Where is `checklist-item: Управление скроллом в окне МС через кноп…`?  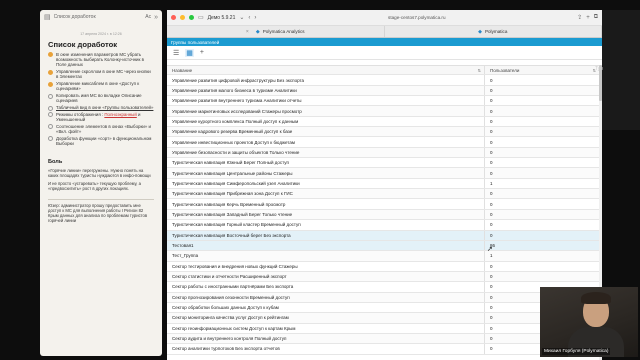 checklist-item: Управление скроллом в окне МС через кноп… is located at coordinates (101, 74).